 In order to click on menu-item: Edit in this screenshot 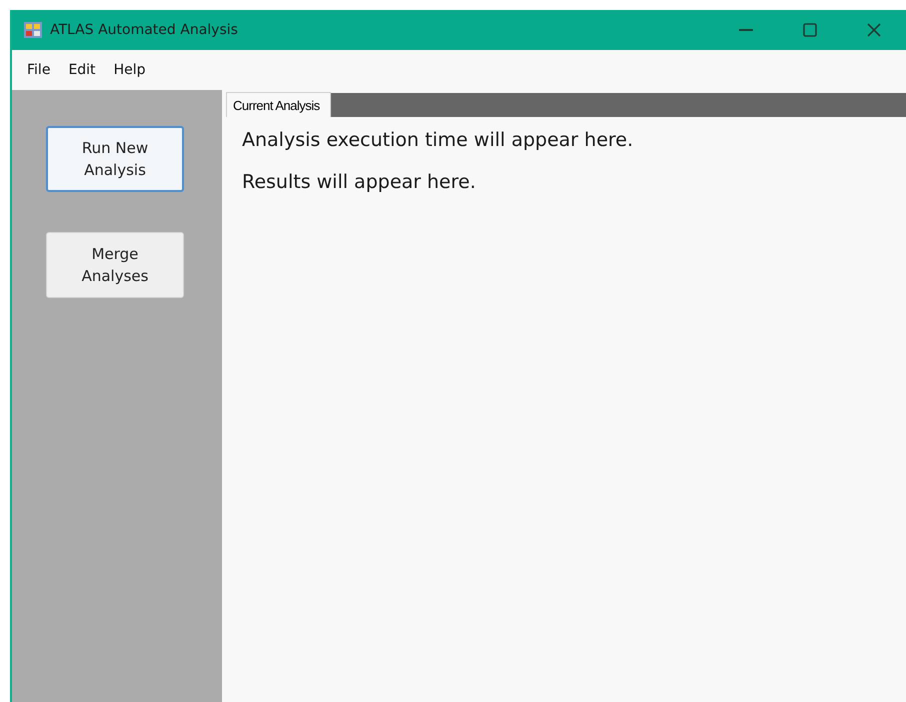, I will do `click(82, 70)`.